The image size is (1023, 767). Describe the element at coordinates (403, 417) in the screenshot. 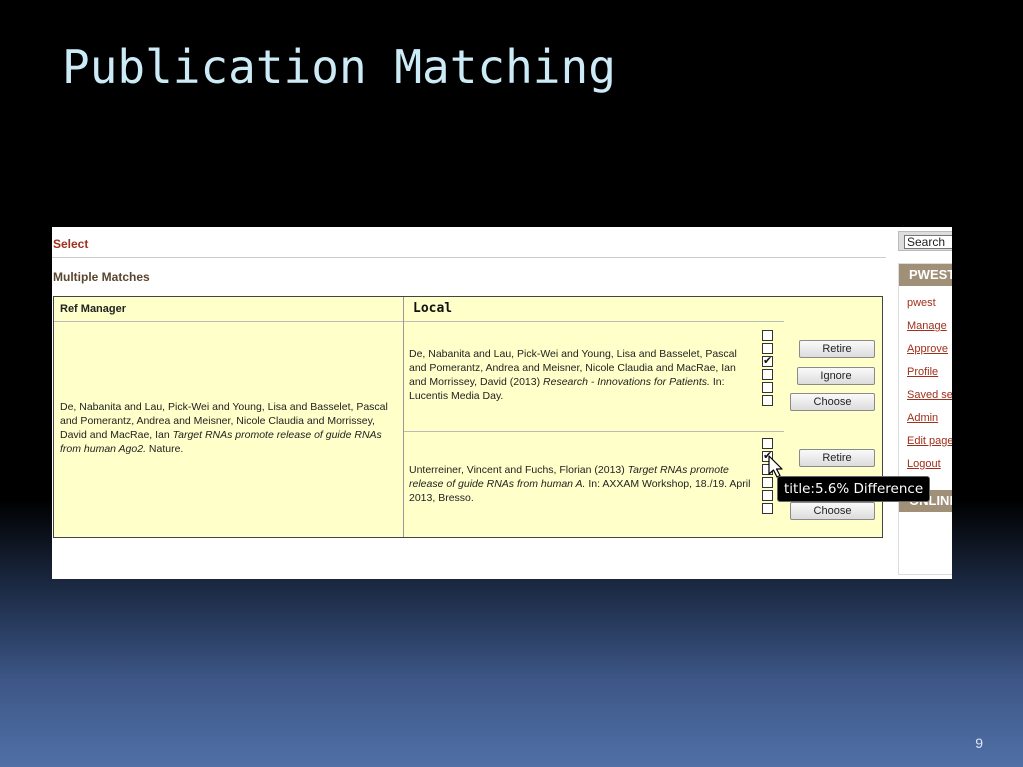

I see `column-divider` at that location.